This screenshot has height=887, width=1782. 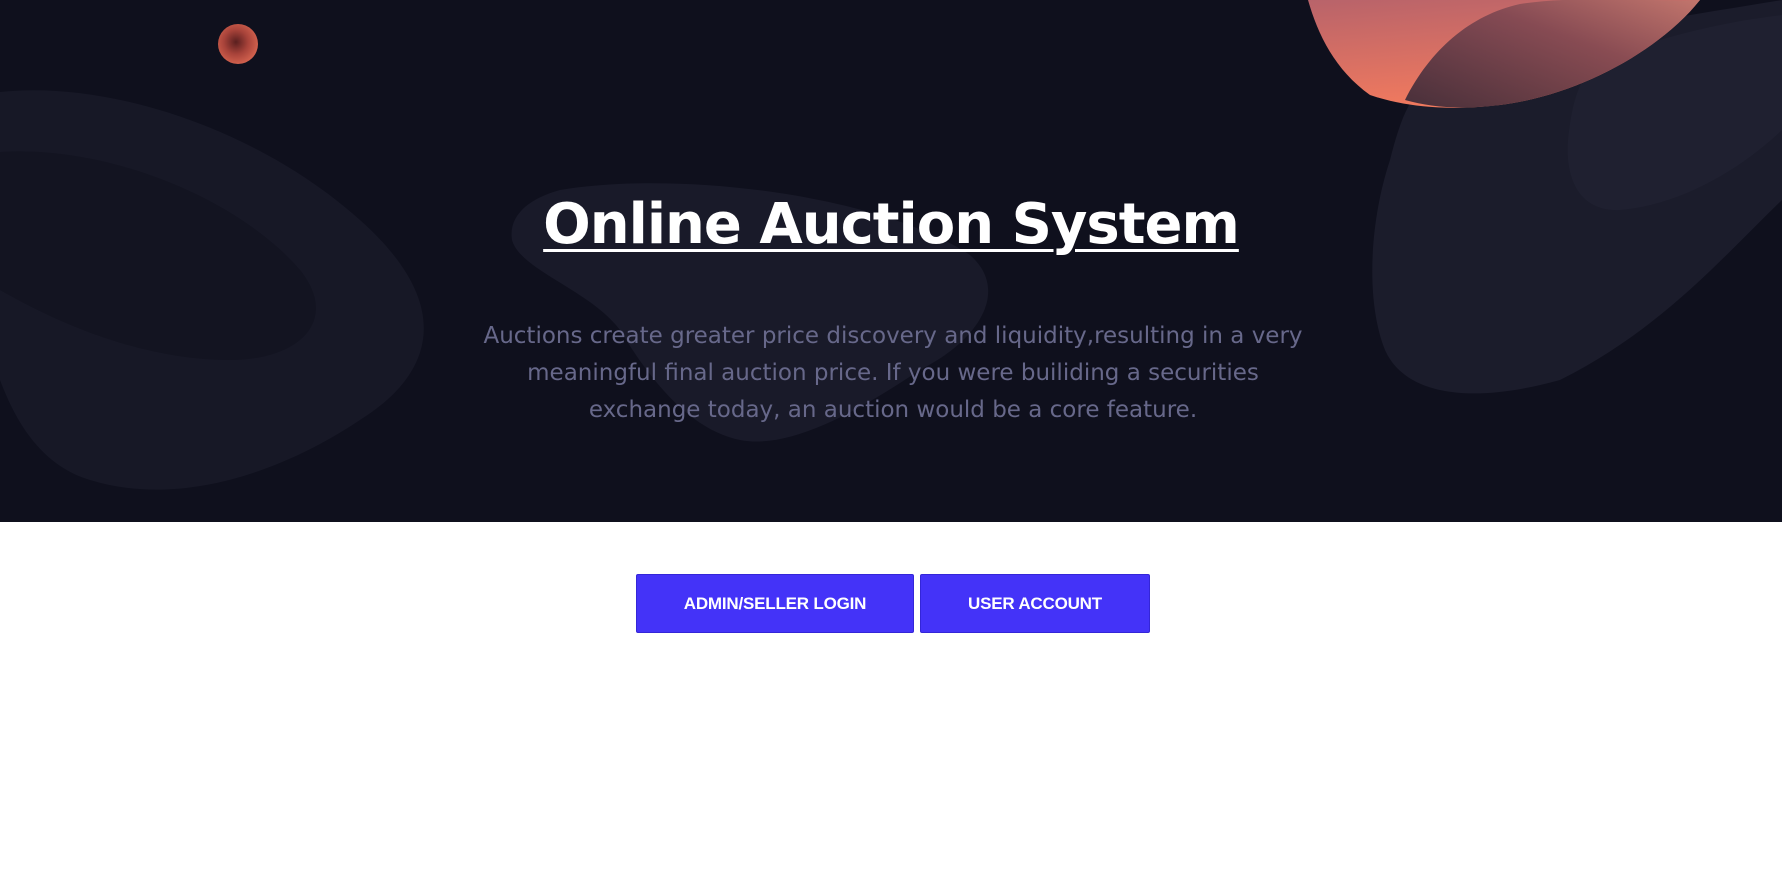 I want to click on login-actions: ADMIN/SELLER LOGIN USER ACCOUNT, so click(x=893, y=603).